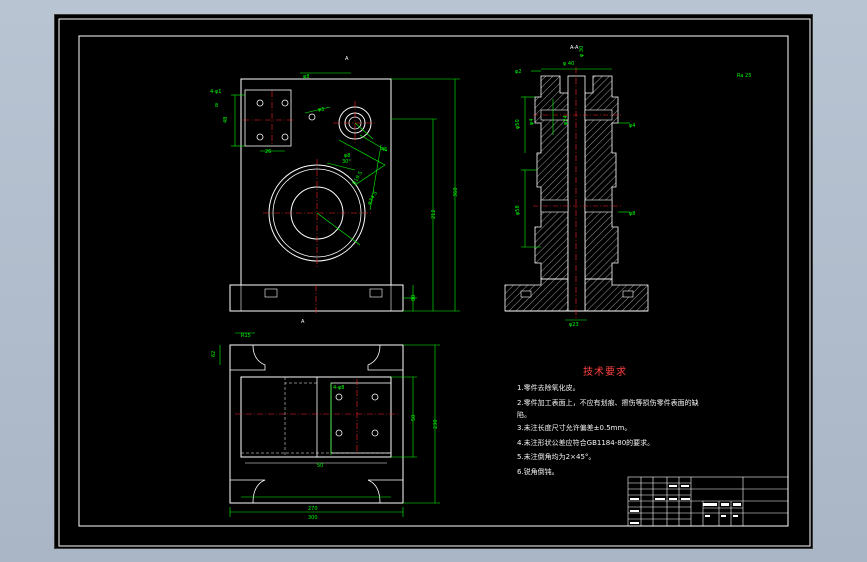 Image resolution: width=867 pixels, height=562 pixels. What do you see at coordinates (708, 501) in the screenshot?
I see `title-block` at bounding box center [708, 501].